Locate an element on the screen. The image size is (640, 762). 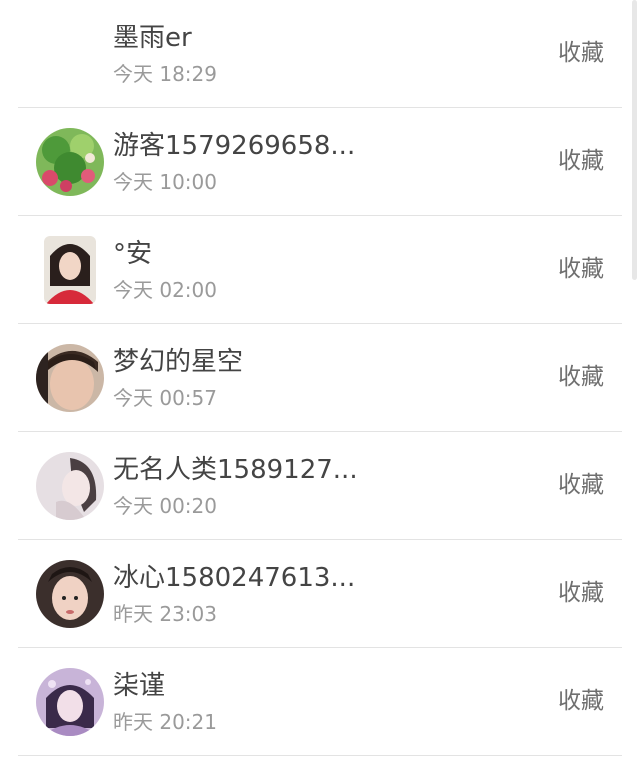
green-plant-photo is located at coordinates (70, 162).